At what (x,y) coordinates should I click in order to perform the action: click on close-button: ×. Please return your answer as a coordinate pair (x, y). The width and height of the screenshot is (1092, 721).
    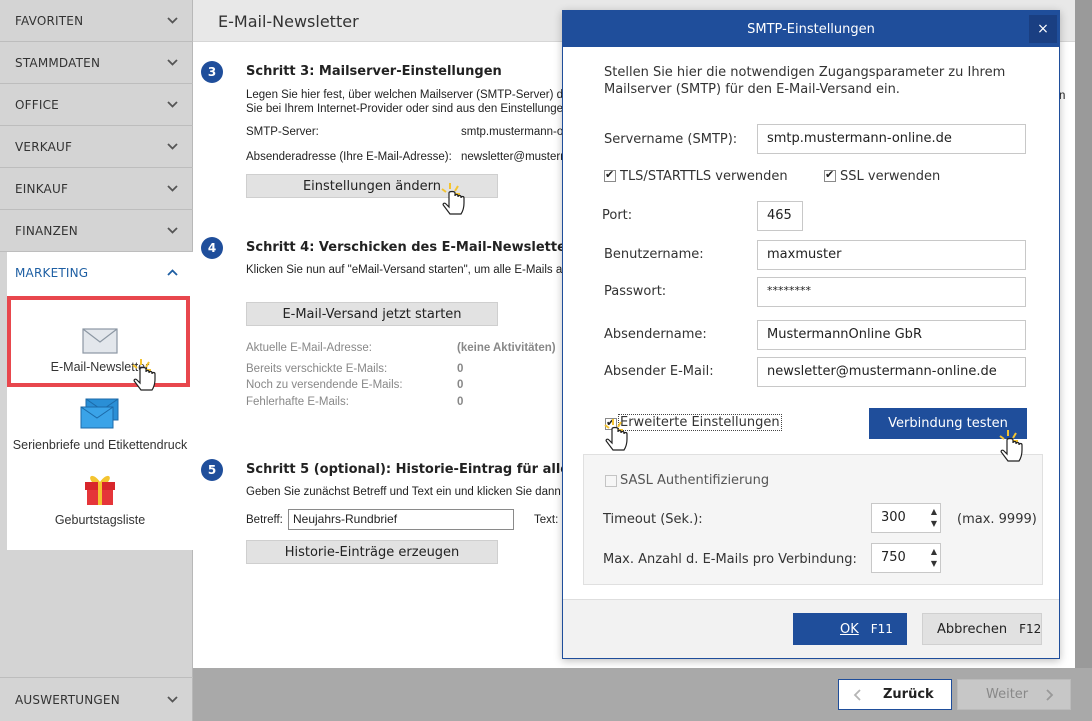
    Looking at the image, I should click on (1043, 29).